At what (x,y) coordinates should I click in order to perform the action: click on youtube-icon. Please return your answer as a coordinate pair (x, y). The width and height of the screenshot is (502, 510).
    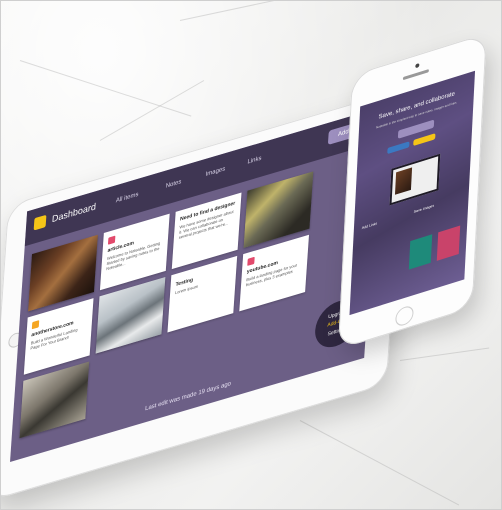
    Looking at the image, I should click on (251, 261).